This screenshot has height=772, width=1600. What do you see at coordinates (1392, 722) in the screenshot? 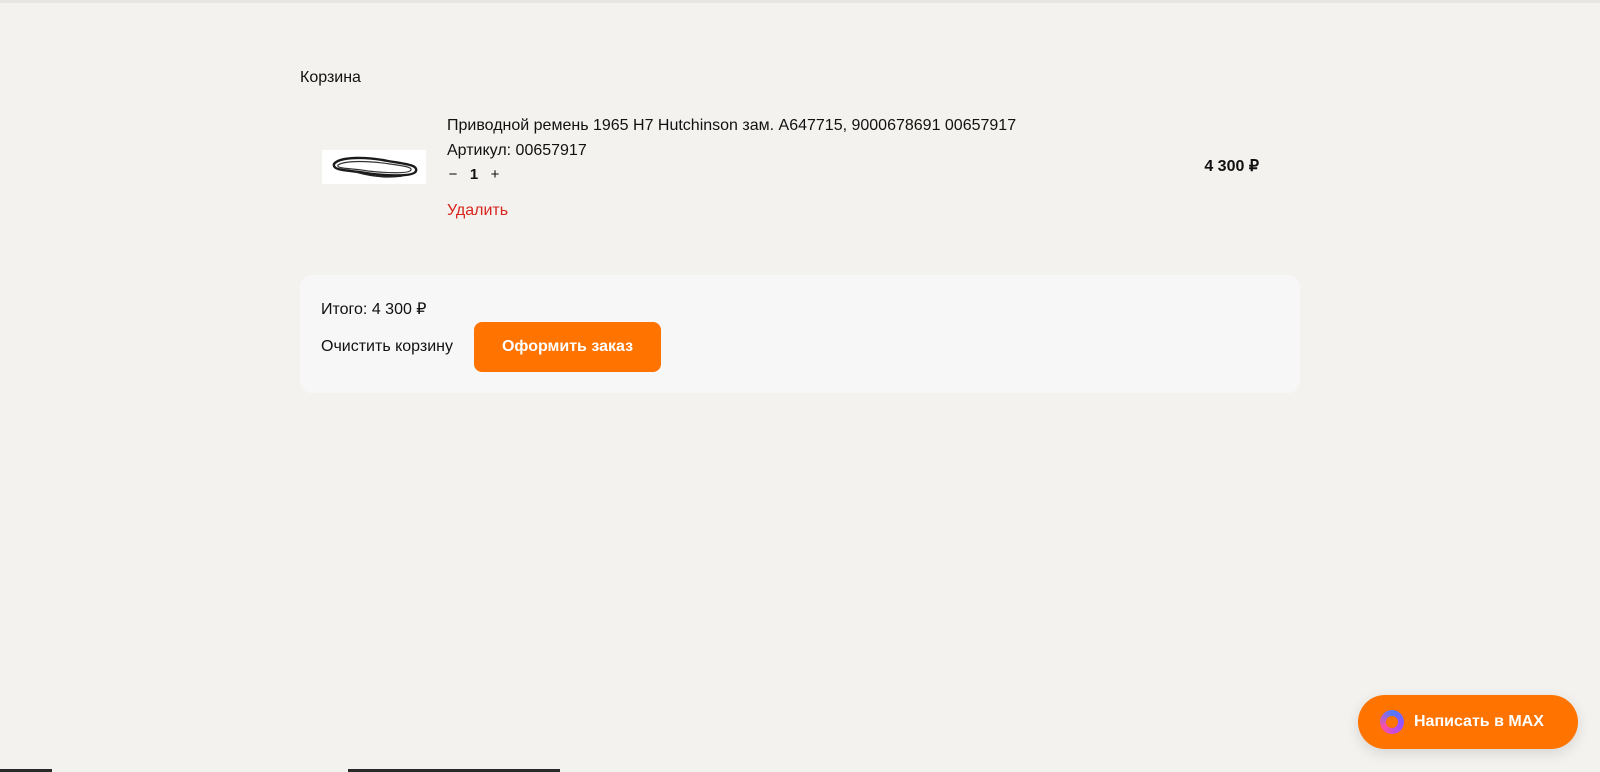
I see `max-messenger-icon` at bounding box center [1392, 722].